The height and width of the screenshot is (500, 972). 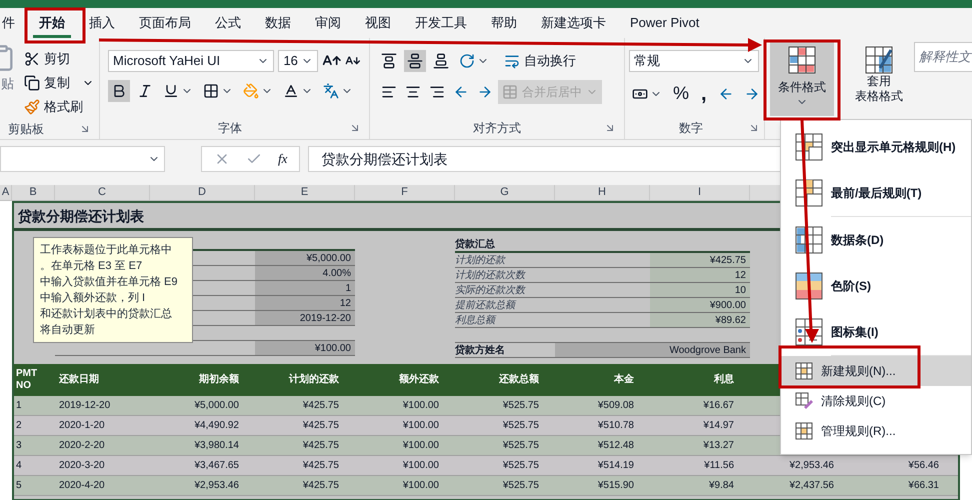 I want to click on underline-icon, so click(x=171, y=91).